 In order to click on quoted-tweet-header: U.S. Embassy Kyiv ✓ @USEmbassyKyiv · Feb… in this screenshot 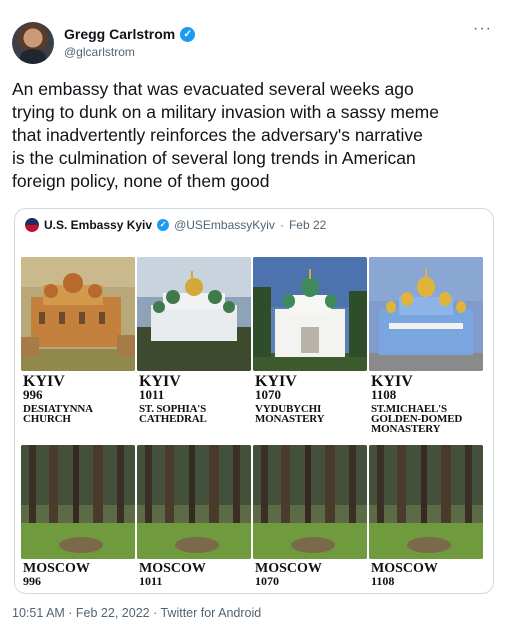, I will do `click(175, 225)`.